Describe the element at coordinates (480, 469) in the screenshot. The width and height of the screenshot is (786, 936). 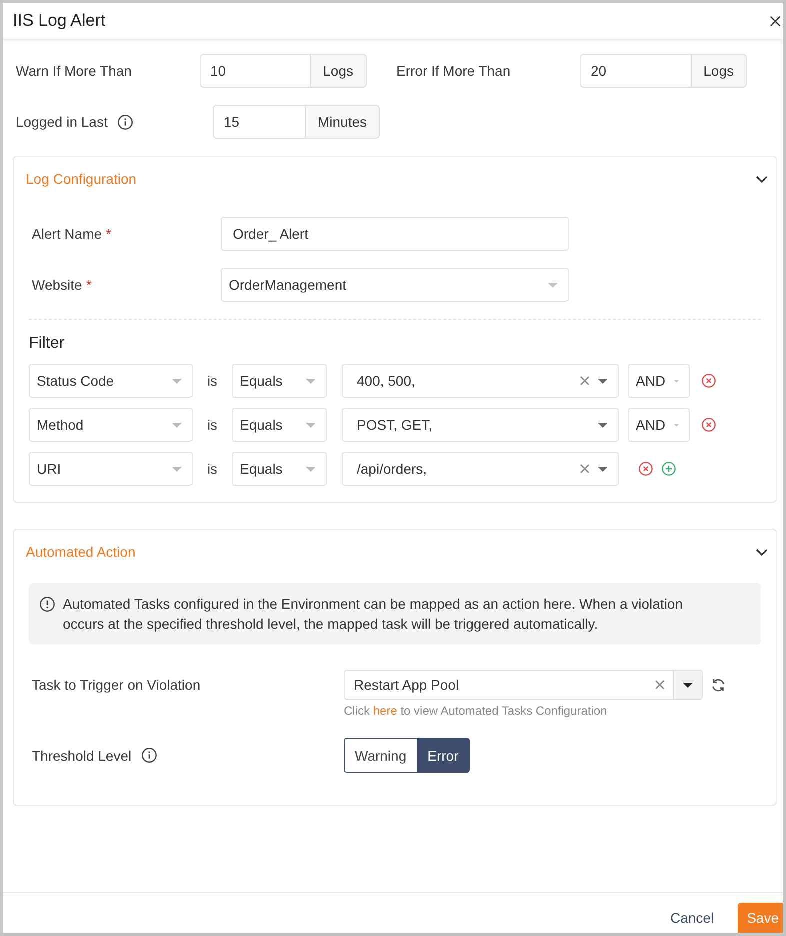
I see `value-select: /api/orders,` at that location.